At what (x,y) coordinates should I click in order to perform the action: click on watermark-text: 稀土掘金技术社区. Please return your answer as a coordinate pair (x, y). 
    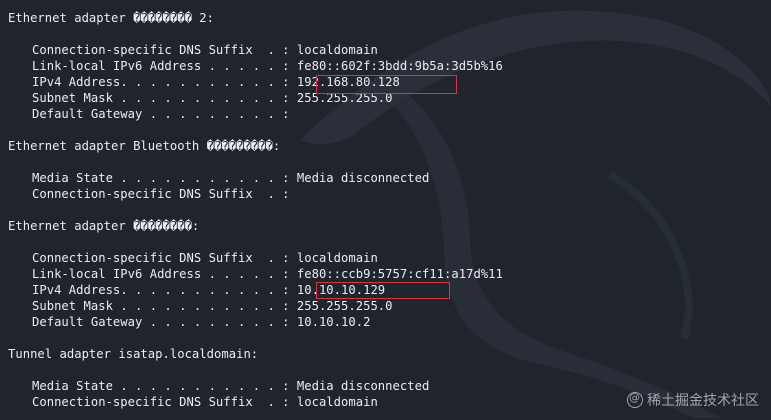
    Looking at the image, I should click on (703, 401).